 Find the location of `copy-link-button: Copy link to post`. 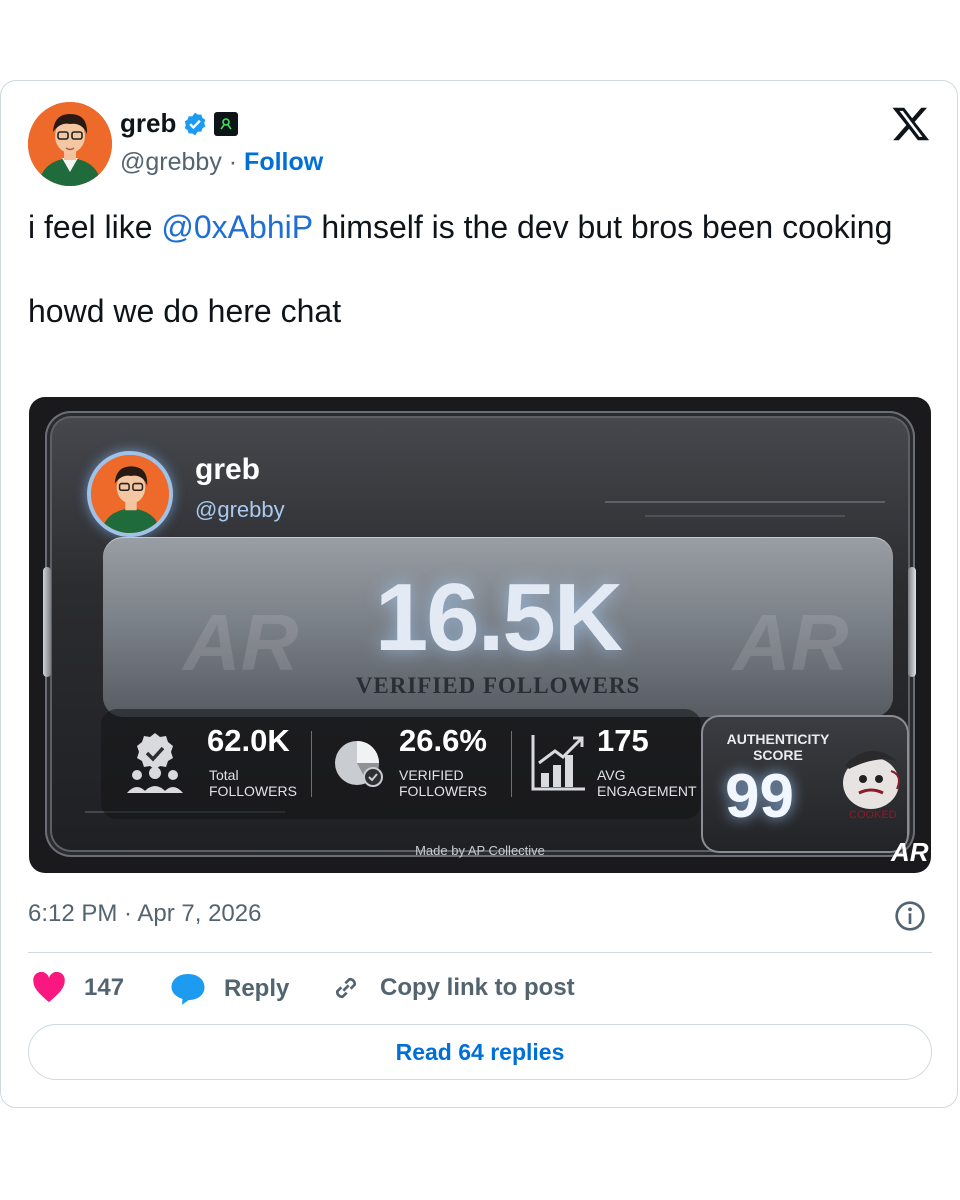

copy-link-button: Copy link to post is located at coordinates (452, 988).